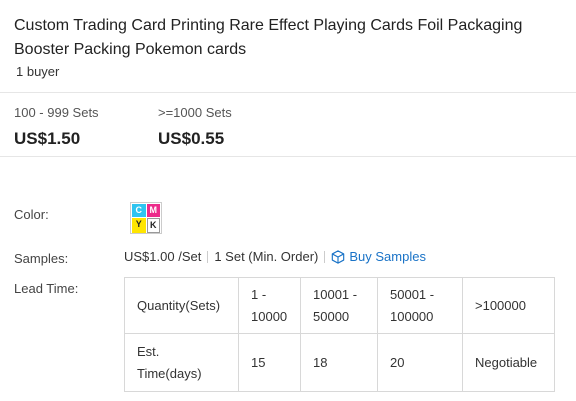 The width and height of the screenshot is (576, 401). I want to click on swatch-m: M, so click(153, 210).